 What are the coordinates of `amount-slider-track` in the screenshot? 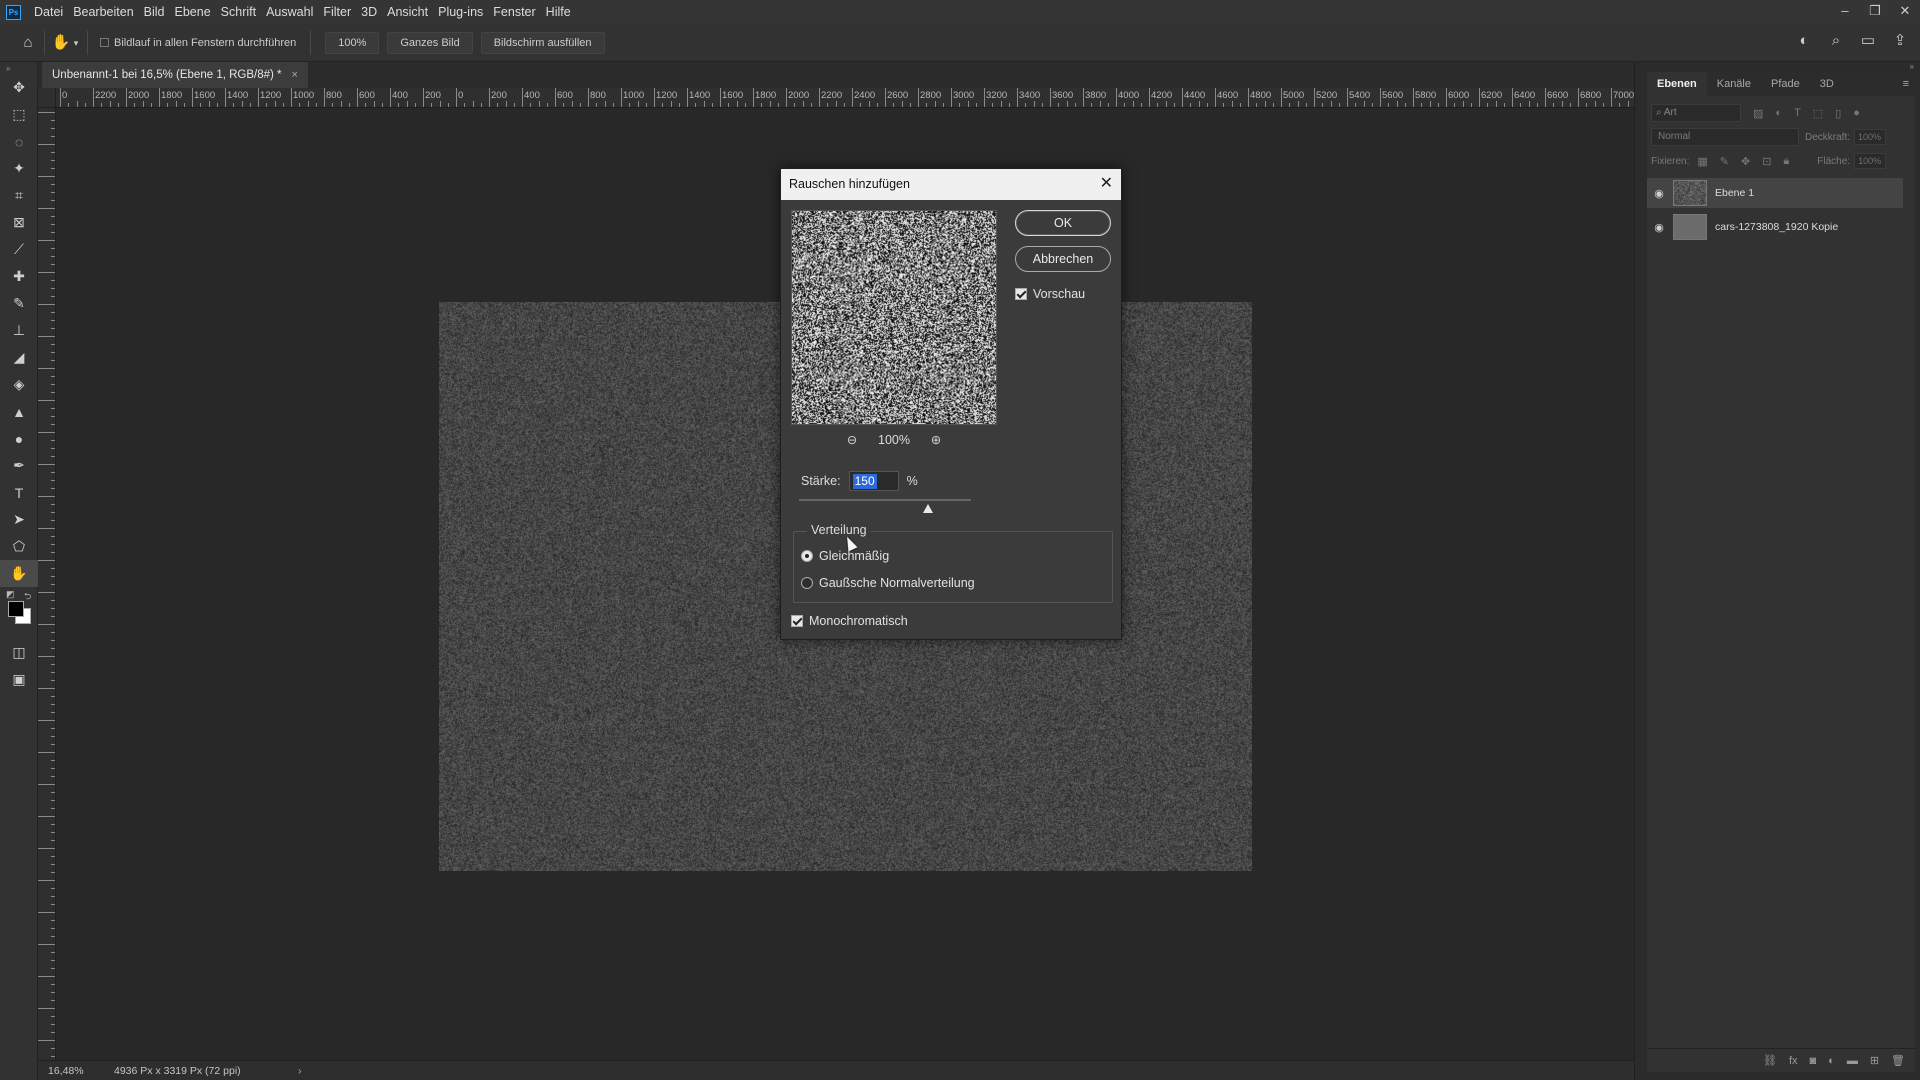 It's located at (885, 500).